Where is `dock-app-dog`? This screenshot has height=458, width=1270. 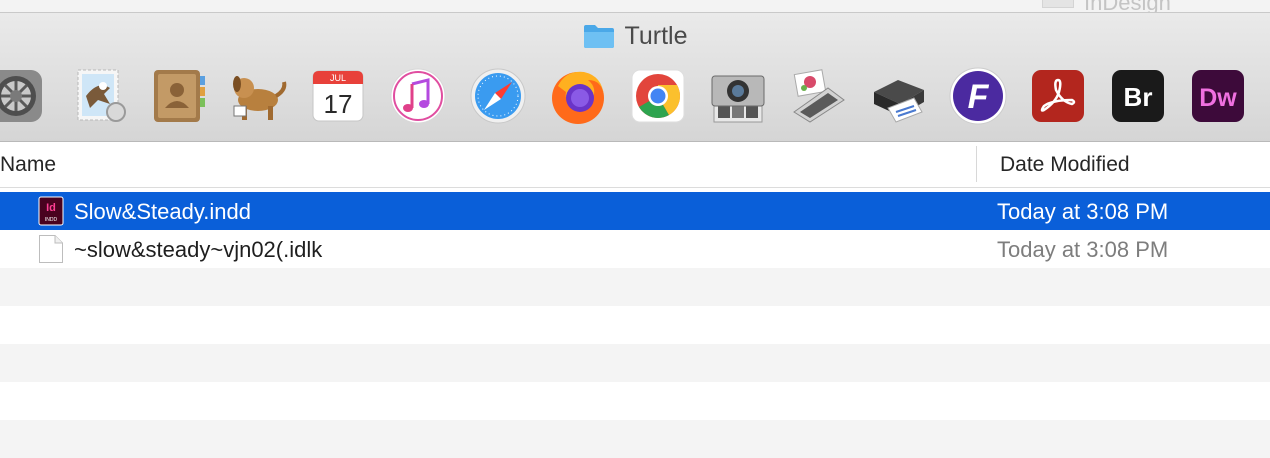 dock-app-dog is located at coordinates (258, 96).